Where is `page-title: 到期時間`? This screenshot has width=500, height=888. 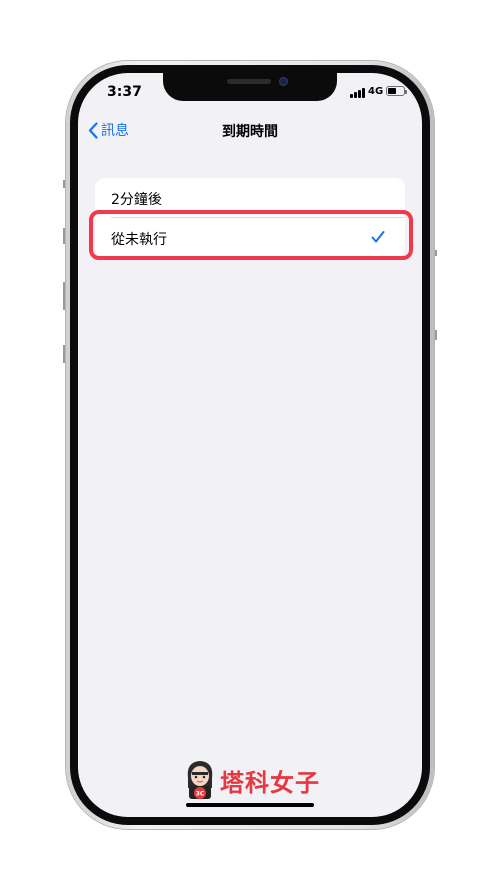 page-title: 到期時間 is located at coordinates (250, 132).